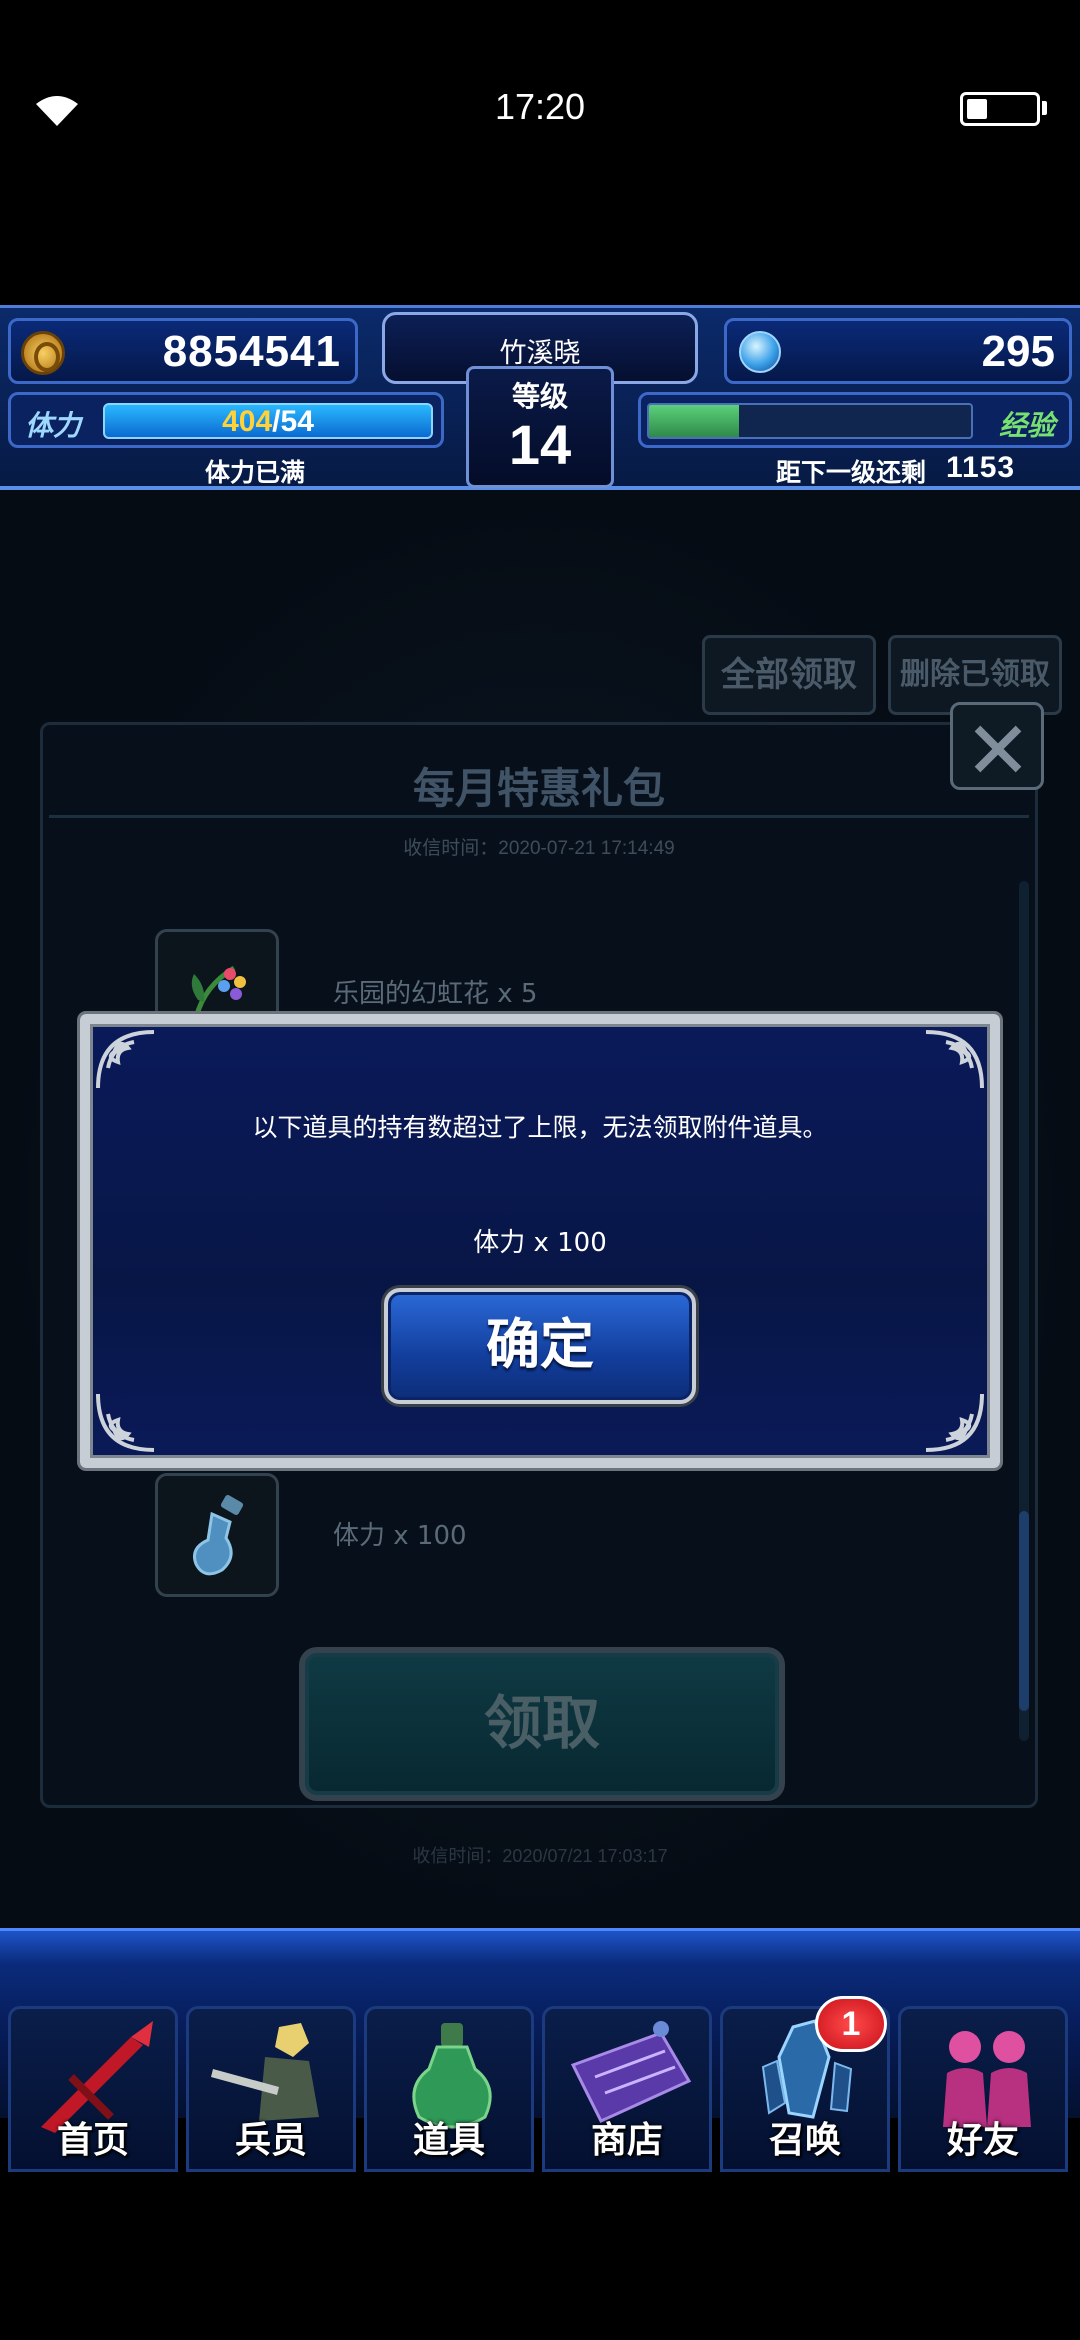 The image size is (1080, 2340). Describe the element at coordinates (247, 421) in the screenshot. I see `stamina-current: 404` at that location.